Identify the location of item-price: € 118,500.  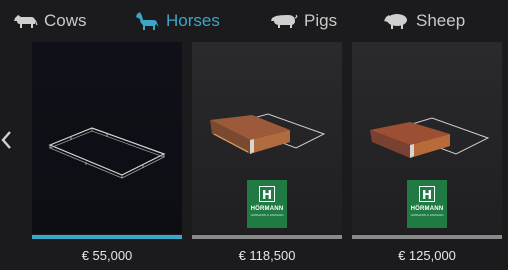
(267, 255).